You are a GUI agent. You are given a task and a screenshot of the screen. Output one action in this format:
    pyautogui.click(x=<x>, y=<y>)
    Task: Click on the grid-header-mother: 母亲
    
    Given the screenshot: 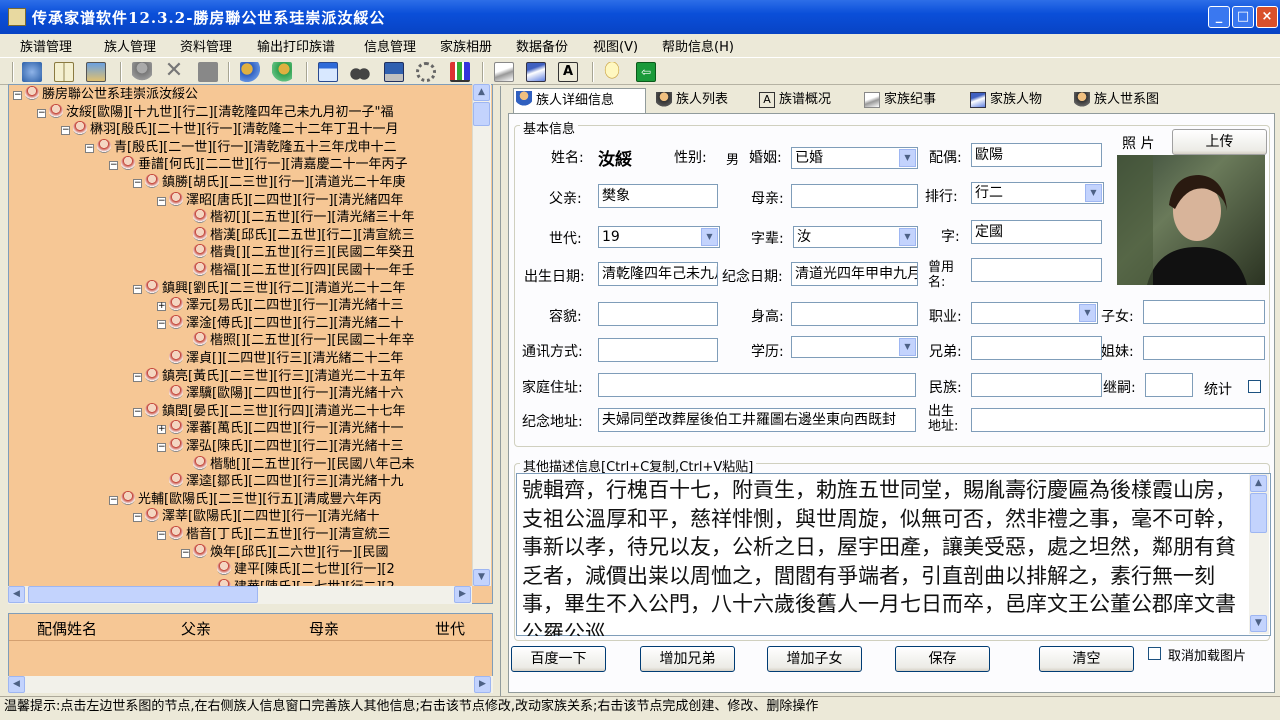 What is the action you would take?
    pyautogui.click(x=324, y=628)
    